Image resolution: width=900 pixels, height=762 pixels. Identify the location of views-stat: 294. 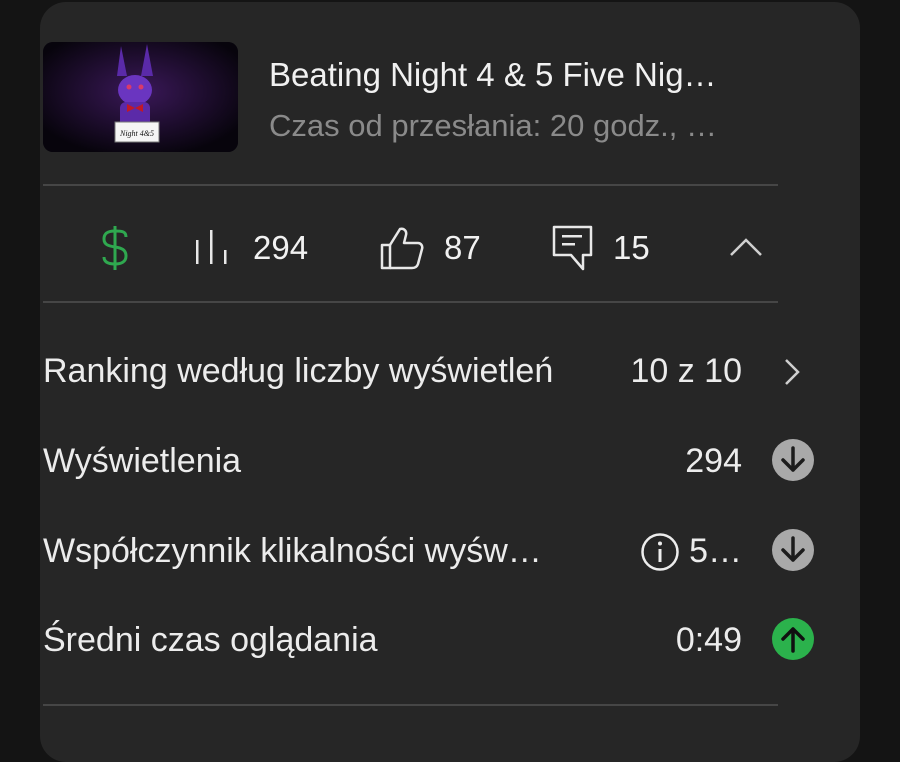
(249, 248).